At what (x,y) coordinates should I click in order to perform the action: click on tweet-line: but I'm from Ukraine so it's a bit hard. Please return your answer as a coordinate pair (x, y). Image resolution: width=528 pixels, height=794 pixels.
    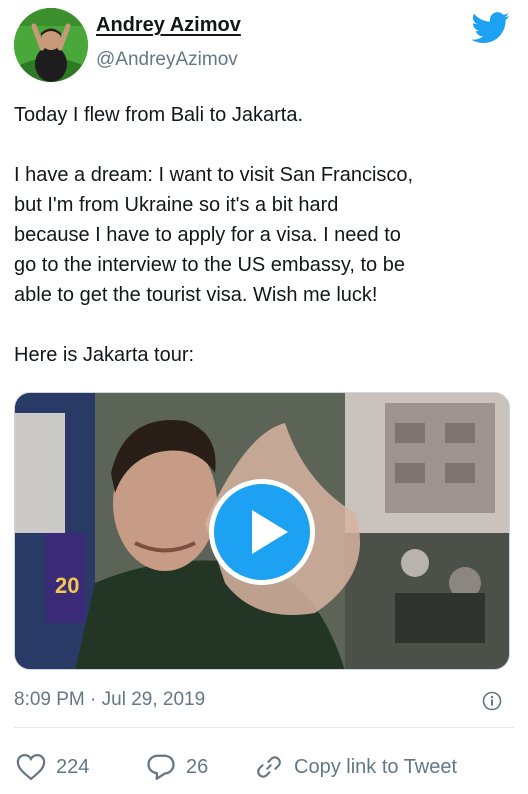
    Looking at the image, I should click on (176, 205).